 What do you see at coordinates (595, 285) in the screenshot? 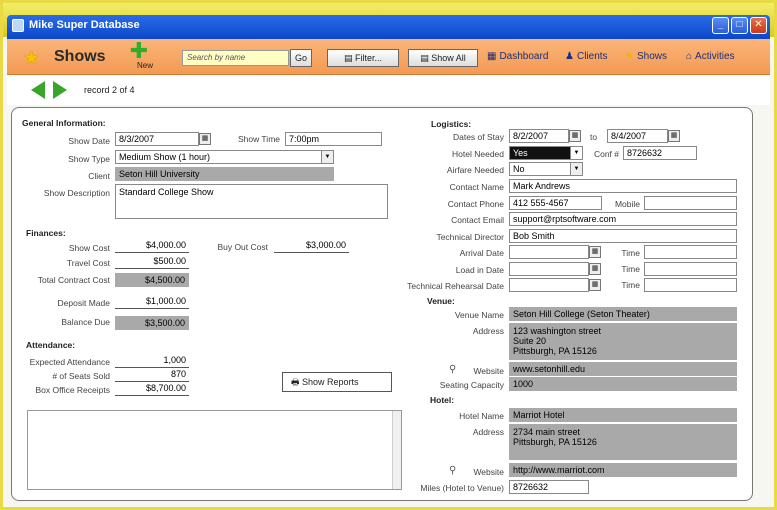
I see `rehearsal-date-calendar-icon: ▦` at bounding box center [595, 285].